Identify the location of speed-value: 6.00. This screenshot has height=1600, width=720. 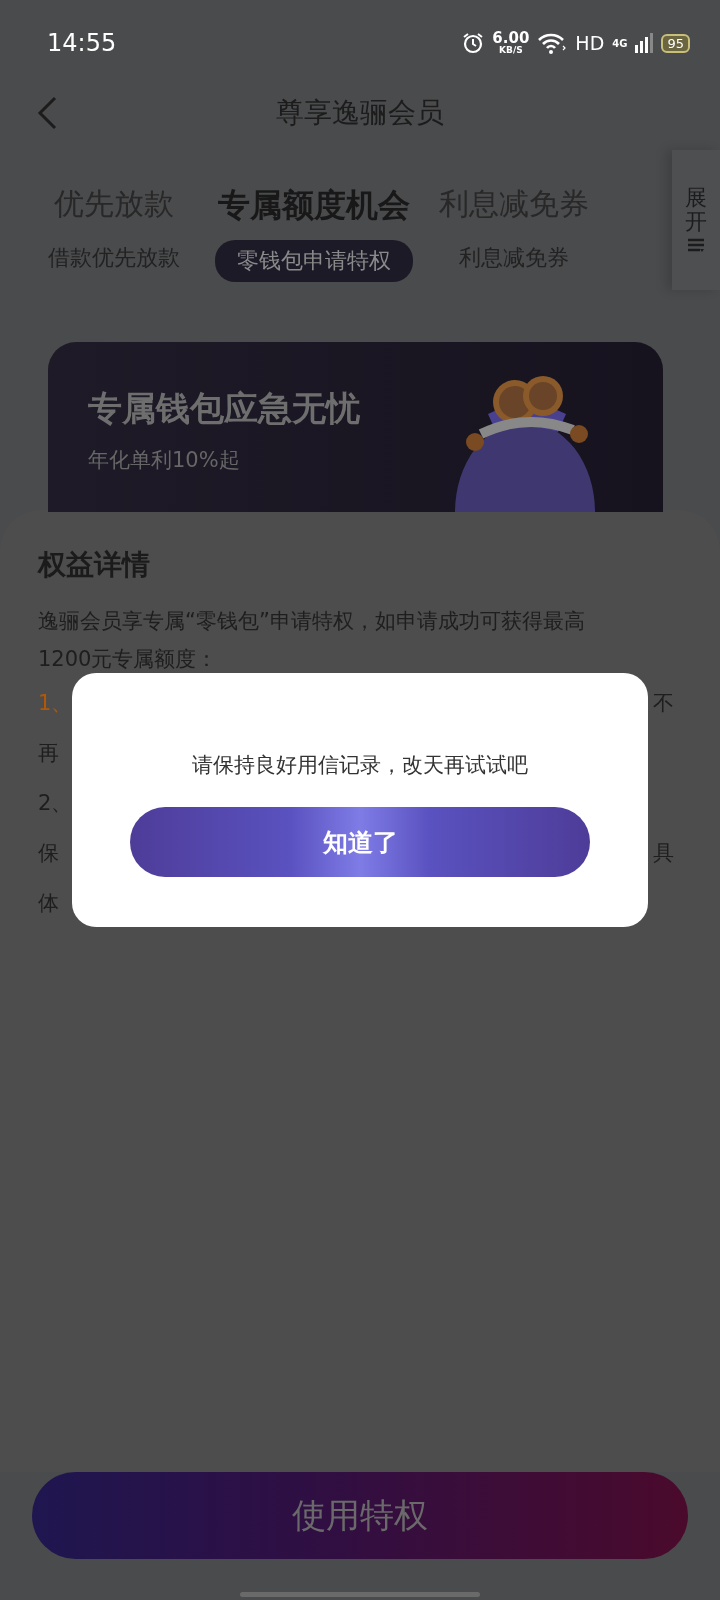
(511, 38).